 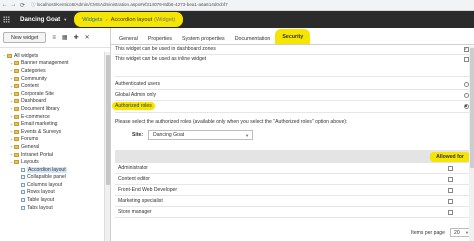 I want to click on breadcrumb-current-type: (Widget), so click(x=165, y=19).